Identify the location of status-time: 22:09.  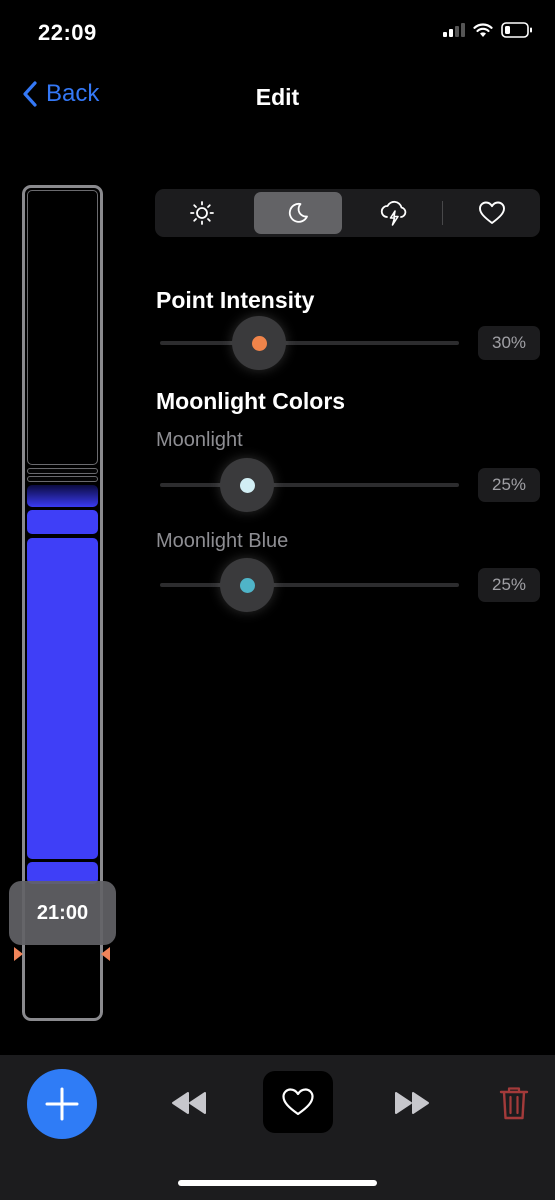
(67, 32).